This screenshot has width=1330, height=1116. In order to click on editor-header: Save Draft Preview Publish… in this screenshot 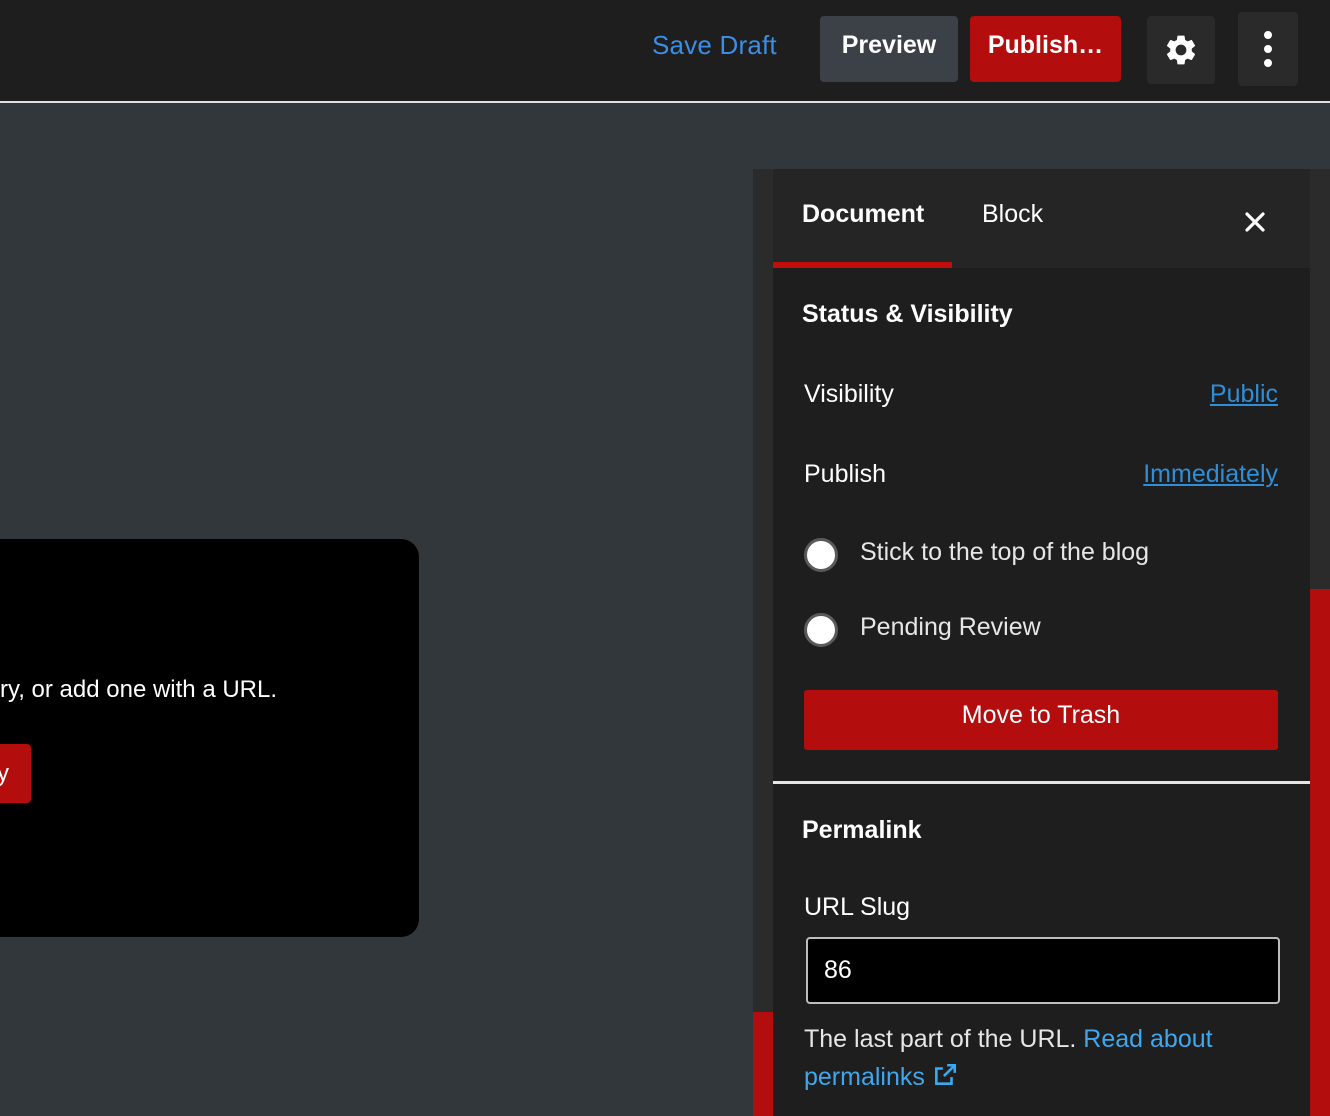, I will do `click(665, 51)`.